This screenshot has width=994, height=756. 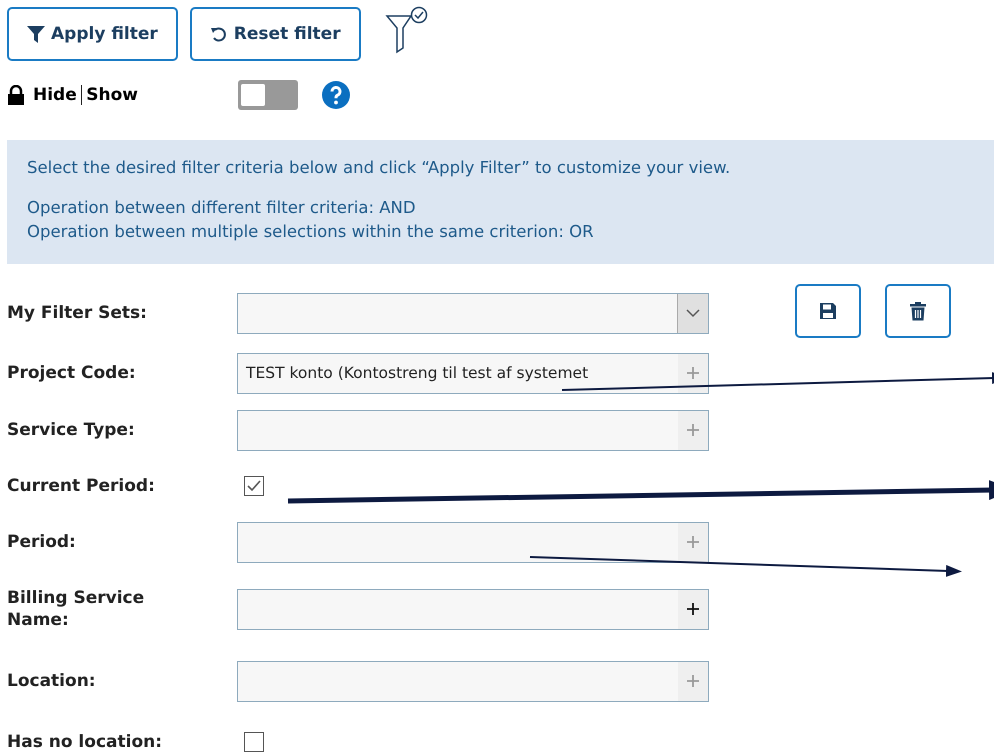 I want to click on field-label: Service Type:, so click(x=71, y=430).